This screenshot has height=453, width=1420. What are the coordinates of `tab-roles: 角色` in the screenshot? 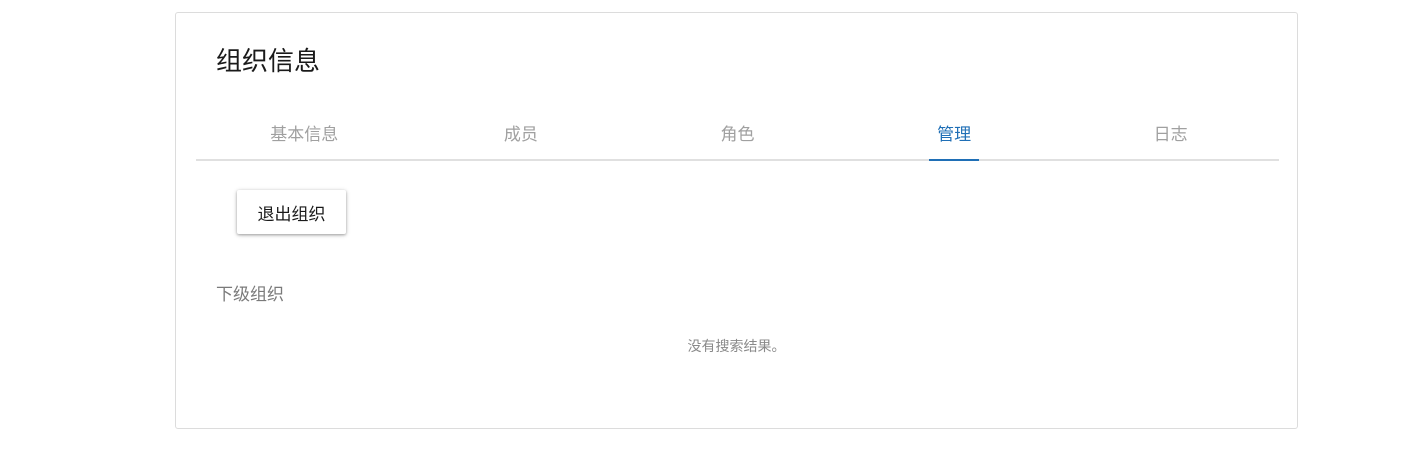 It's located at (737, 138).